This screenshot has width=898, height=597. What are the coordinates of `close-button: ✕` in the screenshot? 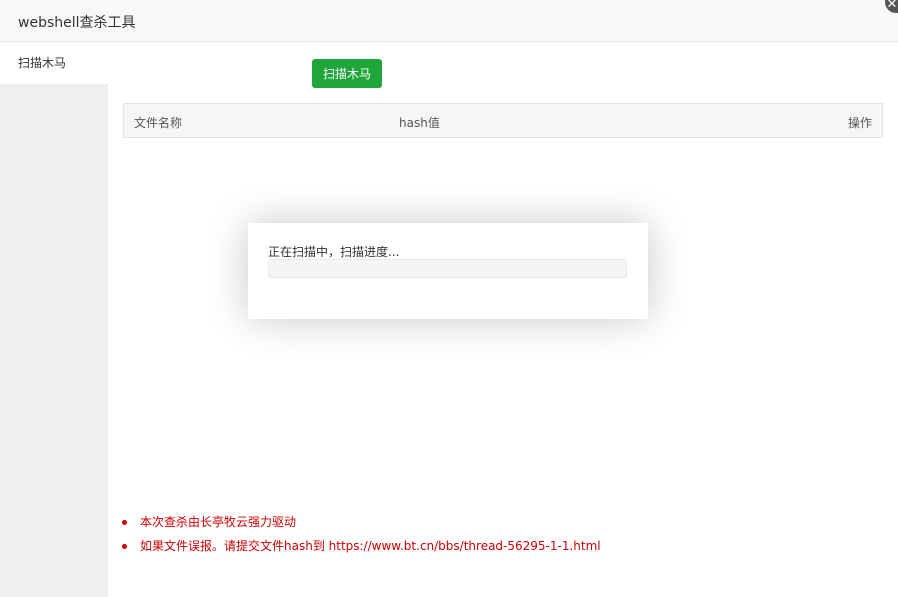 It's located at (891, 6).